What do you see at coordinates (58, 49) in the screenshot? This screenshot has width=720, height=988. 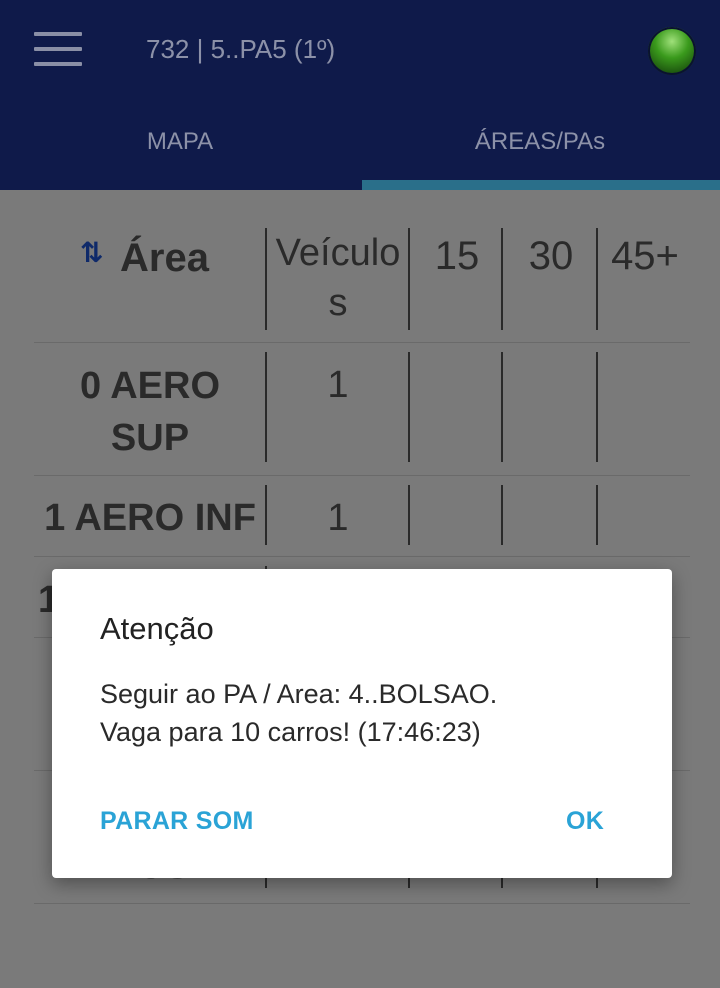 I see `menu-icon` at bounding box center [58, 49].